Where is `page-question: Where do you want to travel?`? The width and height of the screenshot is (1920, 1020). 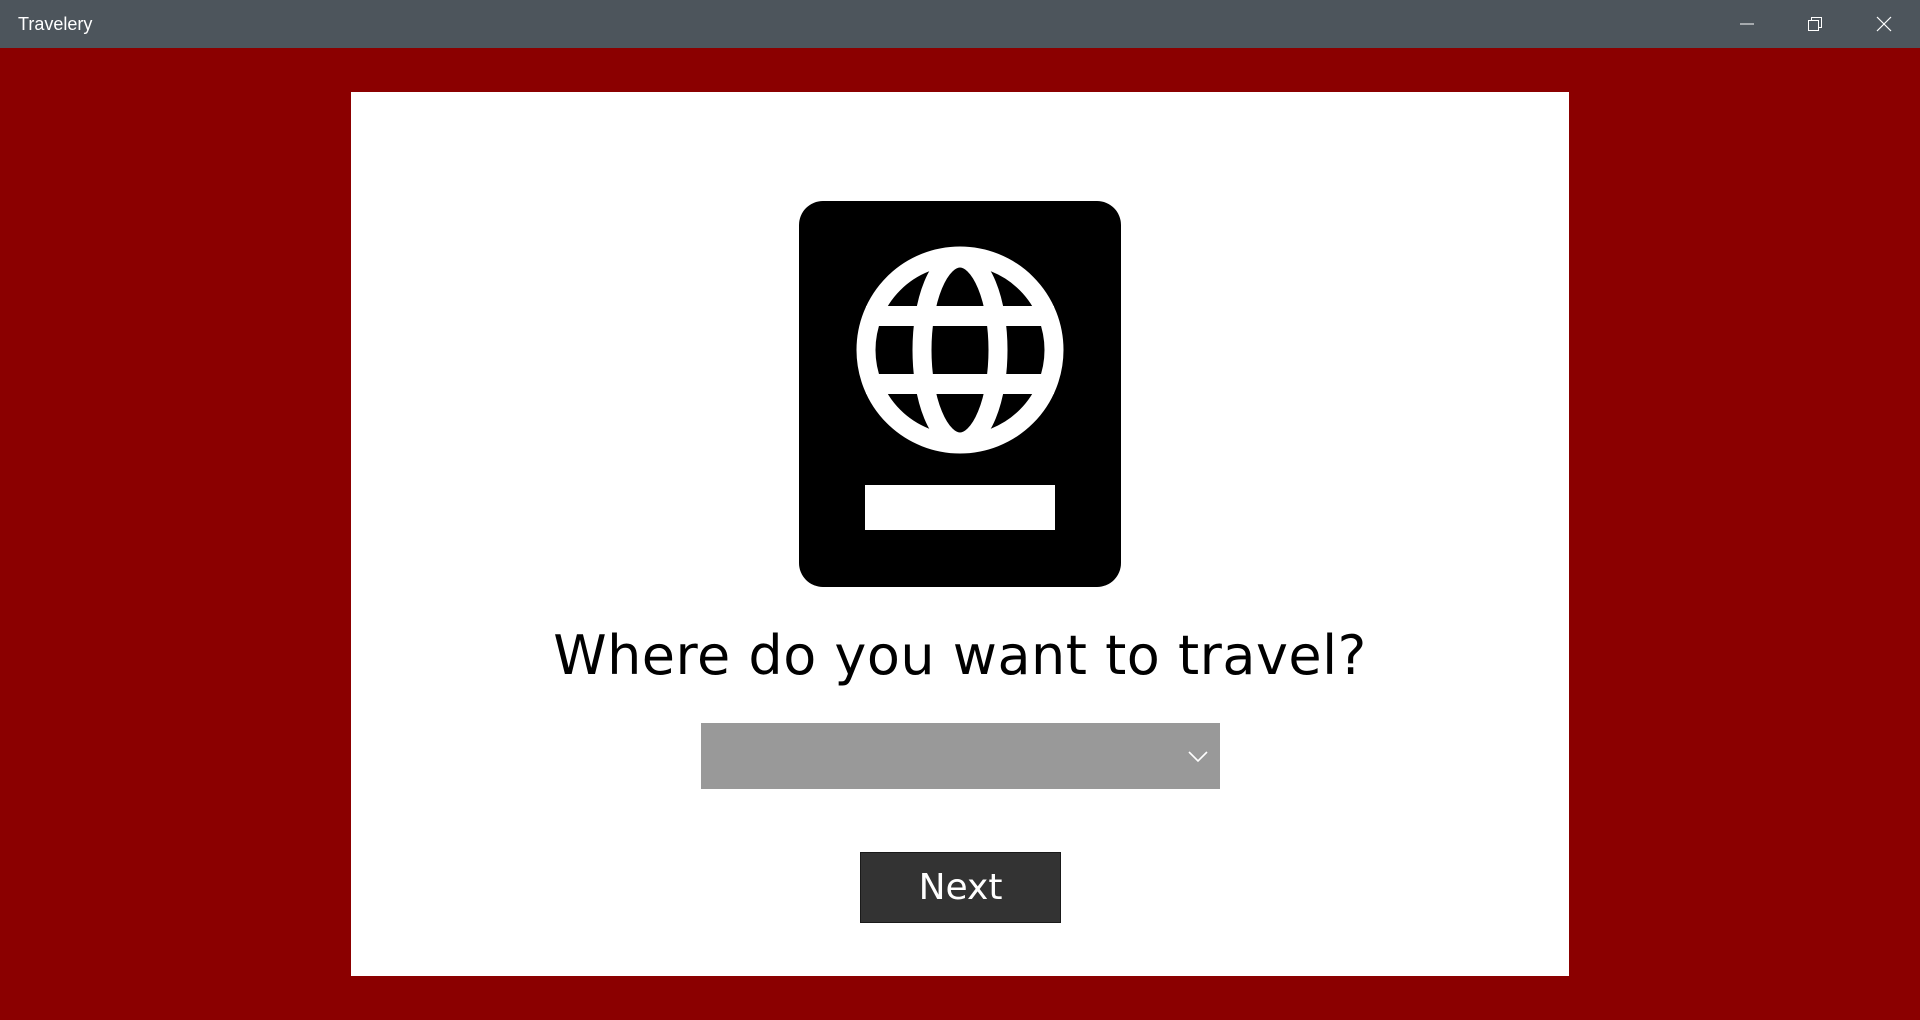 page-question: Where do you want to travel? is located at coordinates (960, 655).